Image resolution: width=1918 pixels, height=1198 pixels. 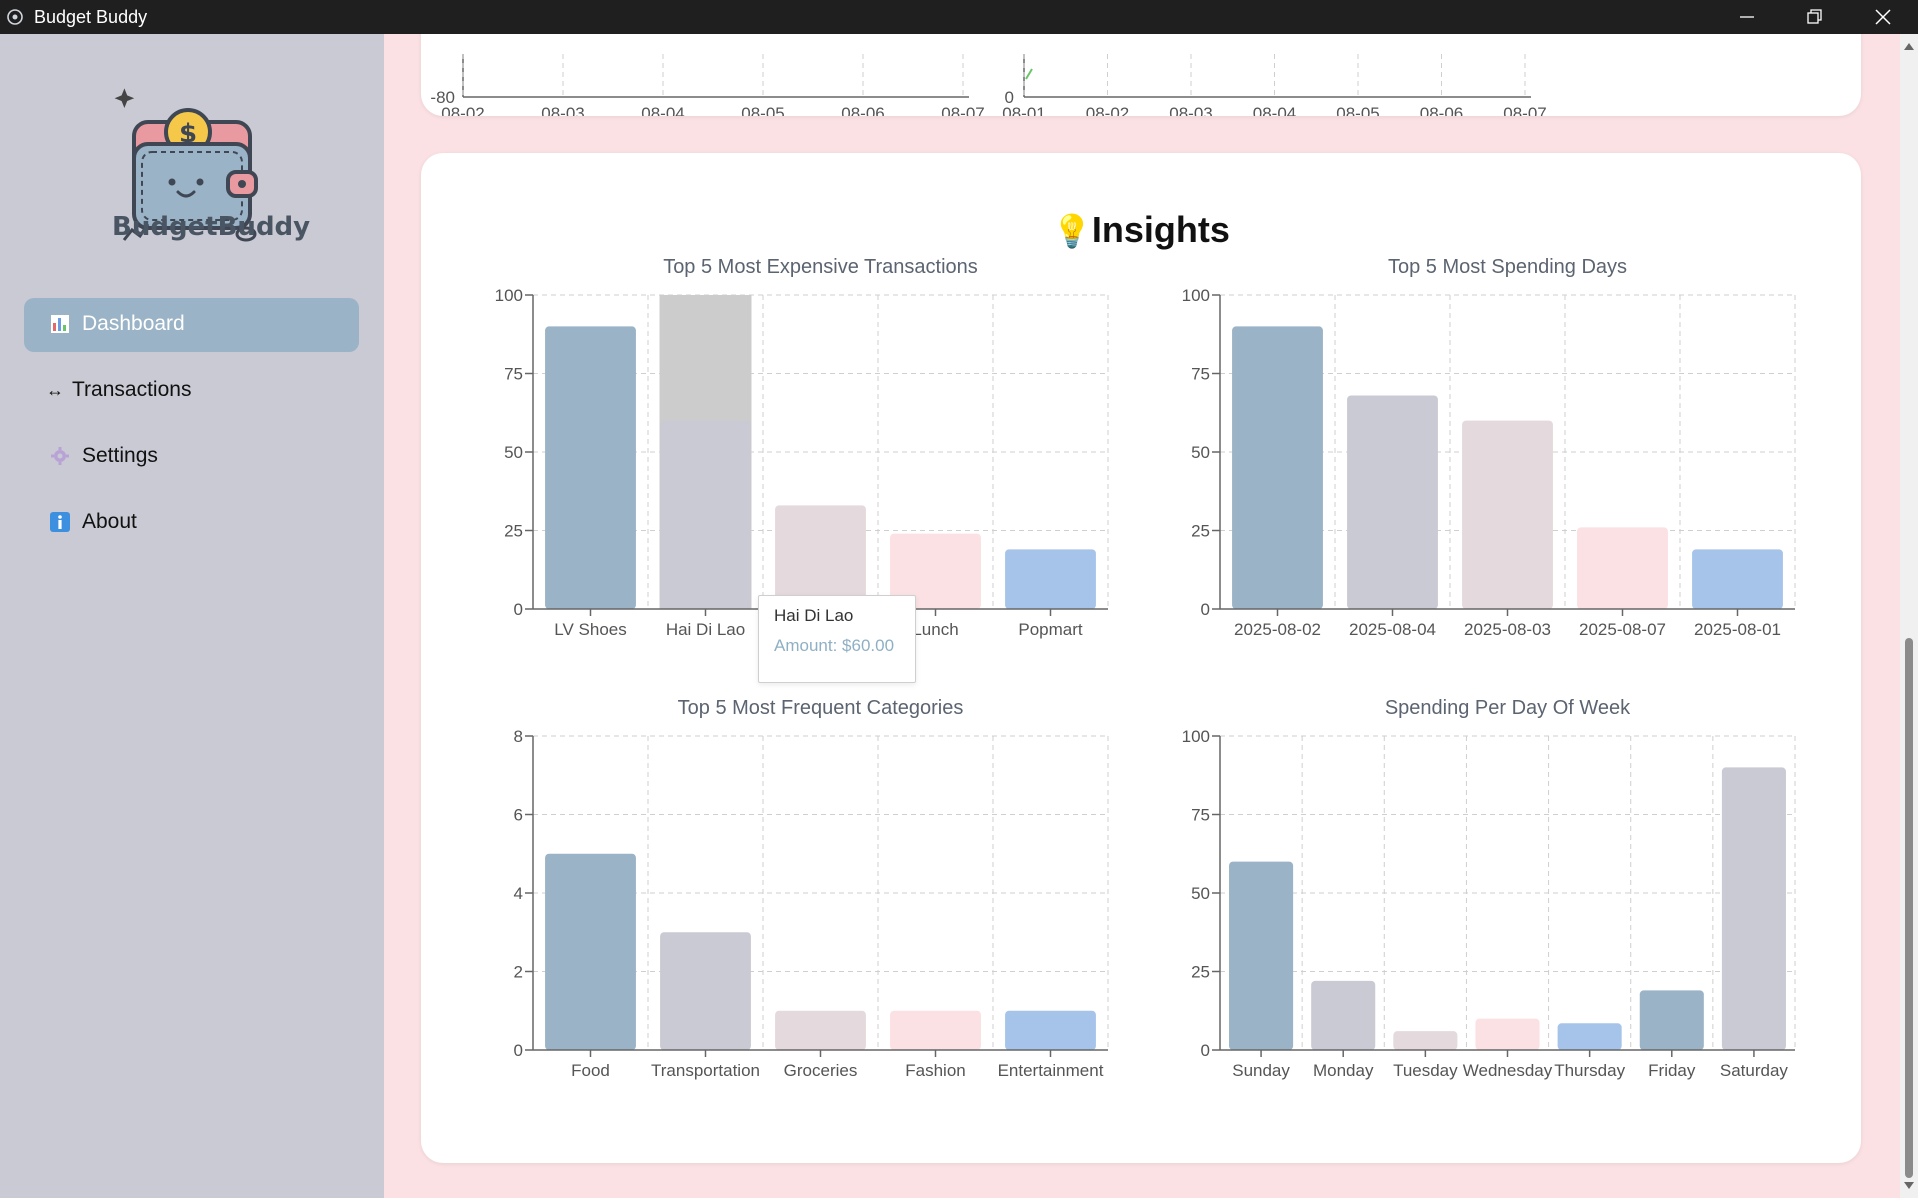 What do you see at coordinates (1672, 1070) in the screenshot?
I see `x-tick-label: Friday` at bounding box center [1672, 1070].